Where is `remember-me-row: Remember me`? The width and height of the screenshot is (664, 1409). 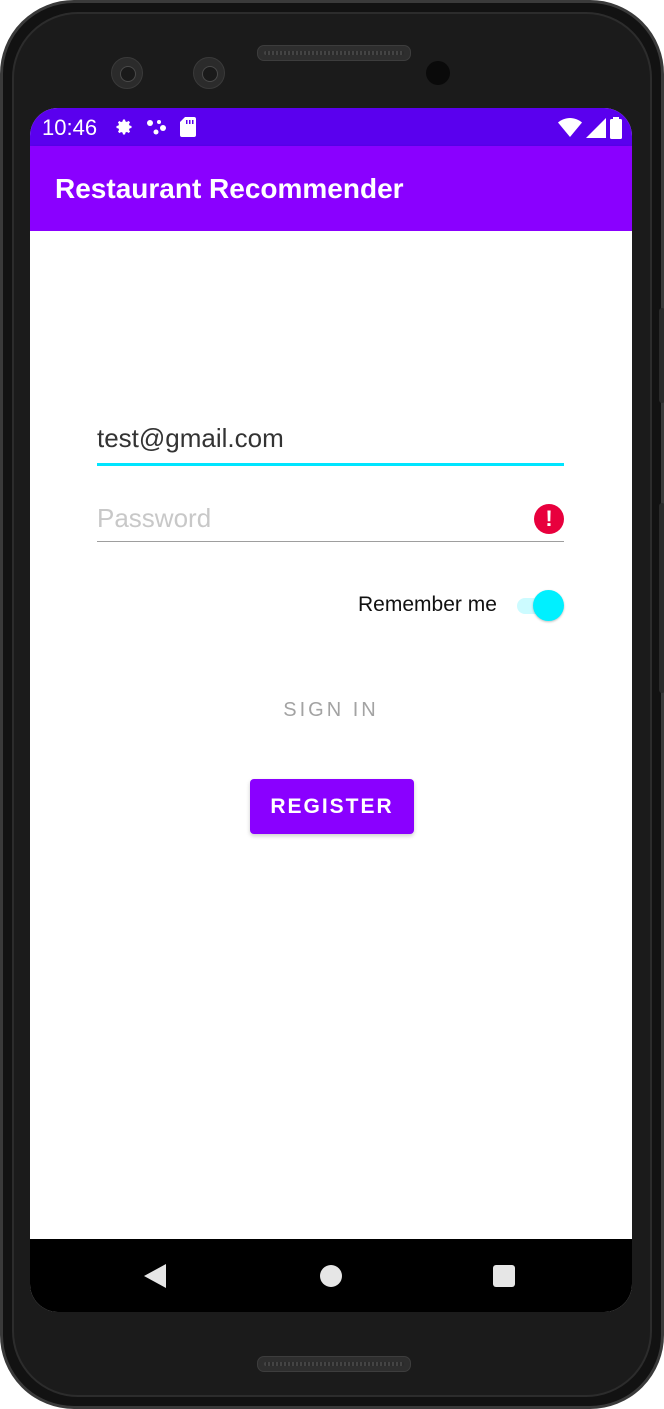
remember-me-row: Remember me is located at coordinates (448, 605).